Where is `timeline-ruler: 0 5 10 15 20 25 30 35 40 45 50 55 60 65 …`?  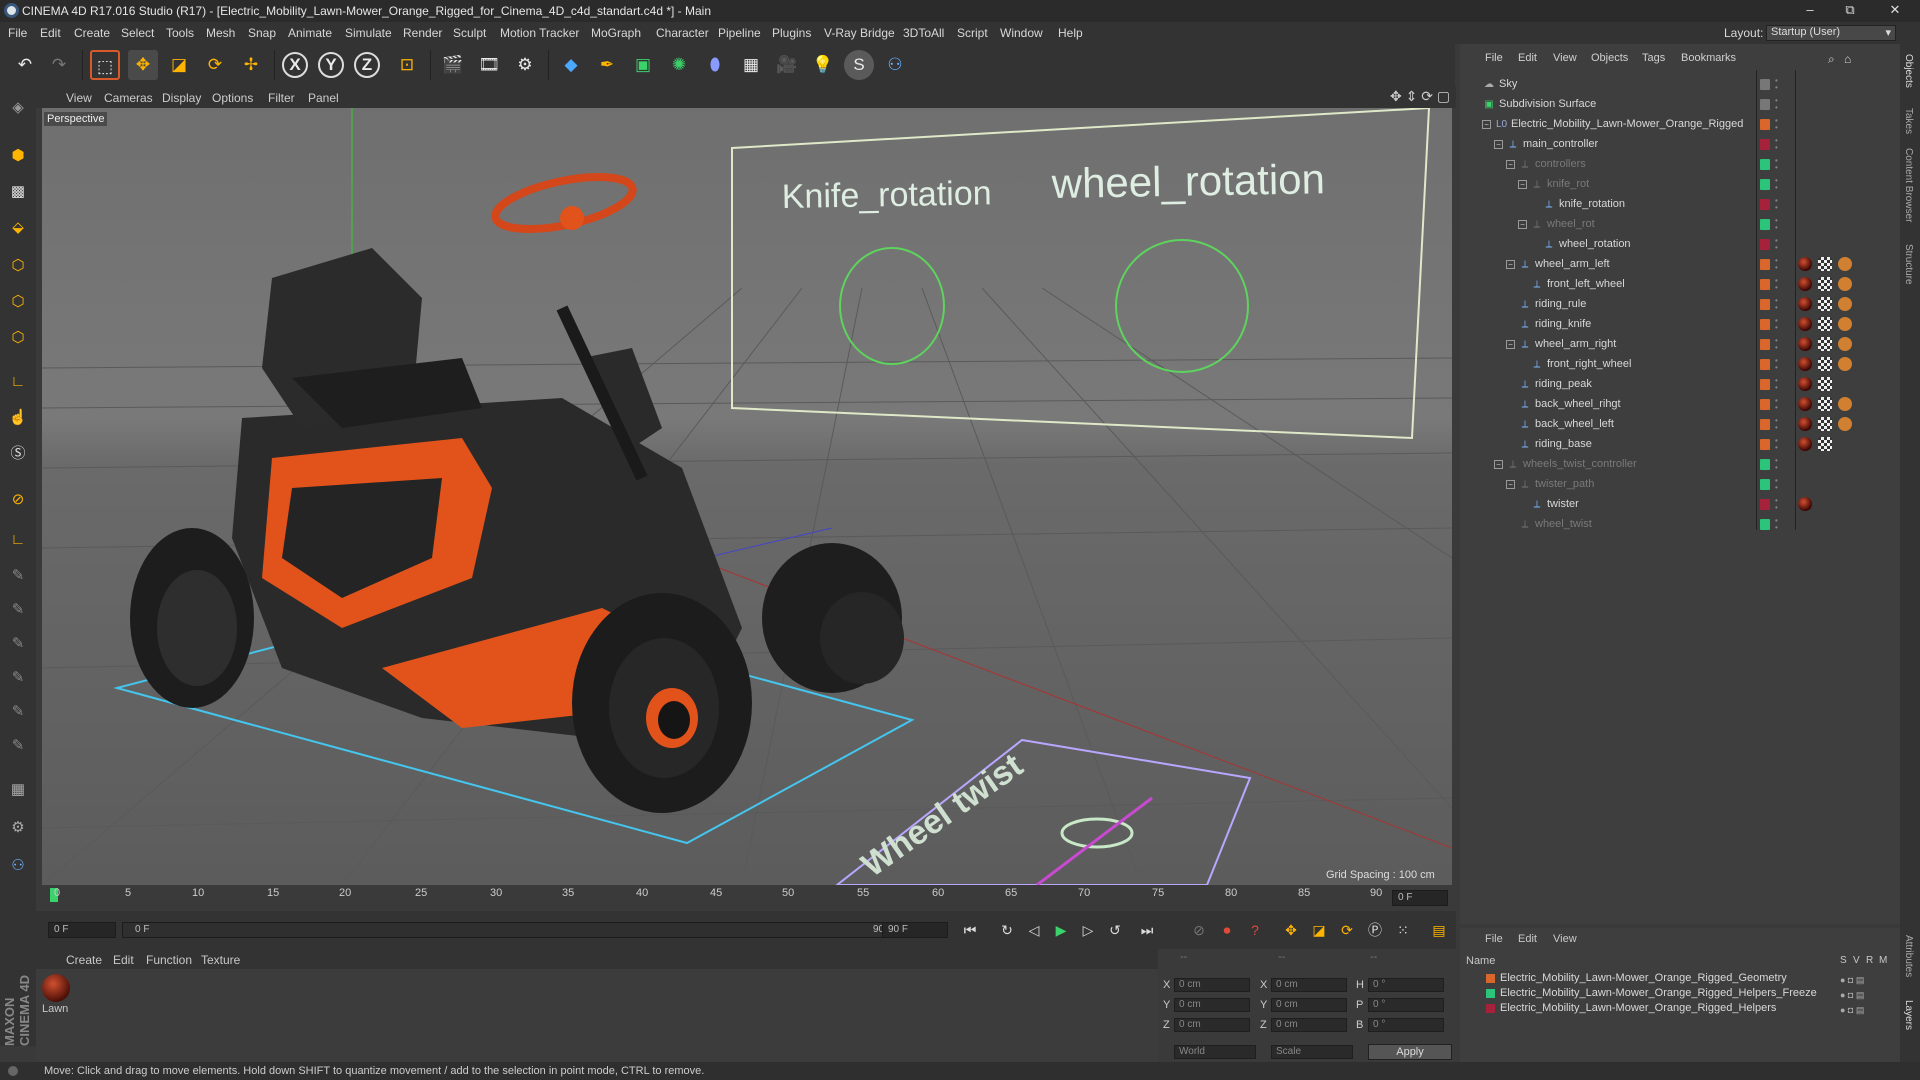
timeline-ruler: 0 5 10 15 20 25 30 35 40 45 50 55 60 65 … is located at coordinates (747, 898).